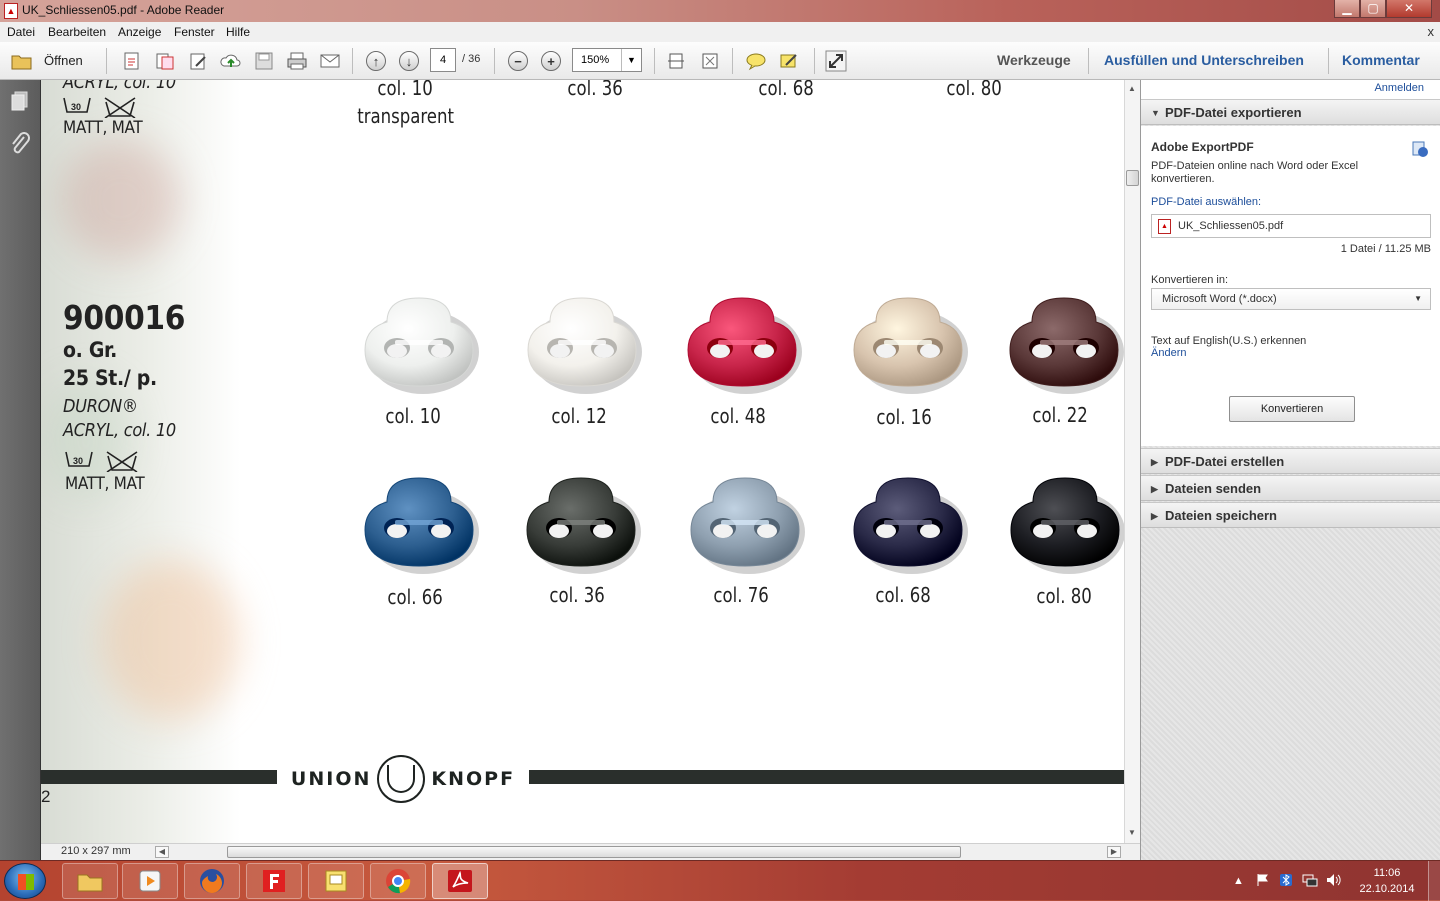  I want to click on zoom-out-icon: −, so click(518, 61).